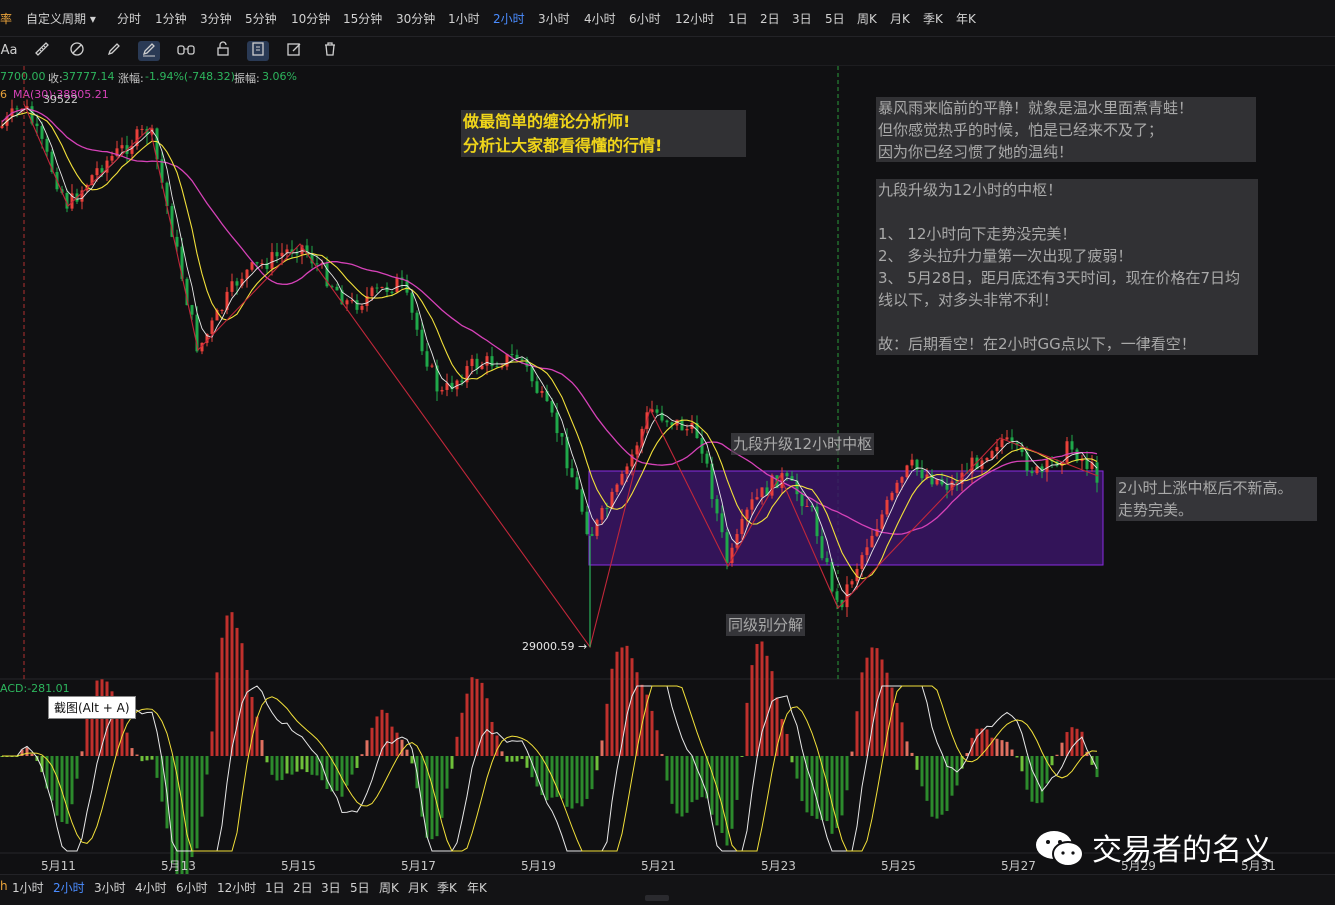 Image resolution: width=1335 pixels, height=905 pixels. What do you see at coordinates (867, 18) in the screenshot?
I see `tf-week: 周K` at bounding box center [867, 18].